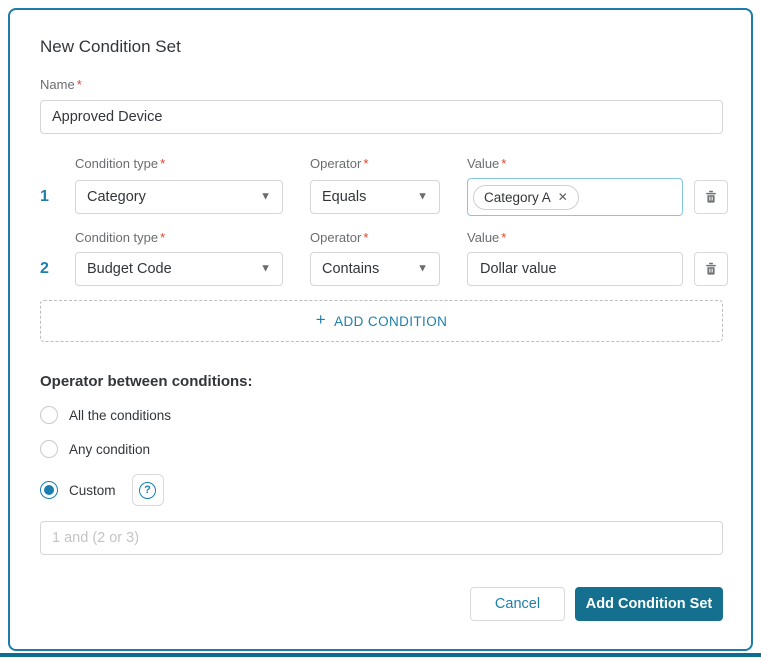  What do you see at coordinates (57, 84) in the screenshot?
I see `name-label-text: Name` at bounding box center [57, 84].